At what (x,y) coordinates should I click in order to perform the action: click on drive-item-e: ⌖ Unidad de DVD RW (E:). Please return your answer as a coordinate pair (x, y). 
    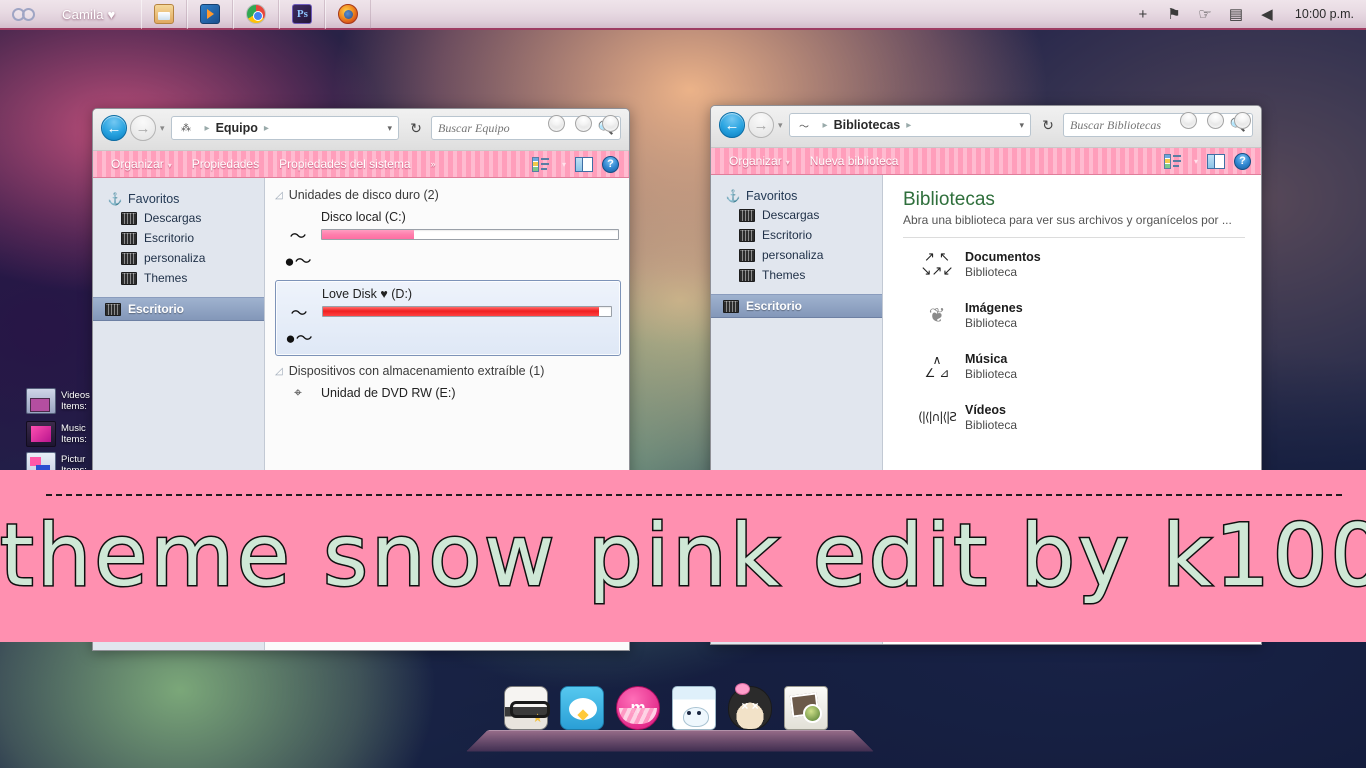
    Looking at the image, I should click on (447, 391).